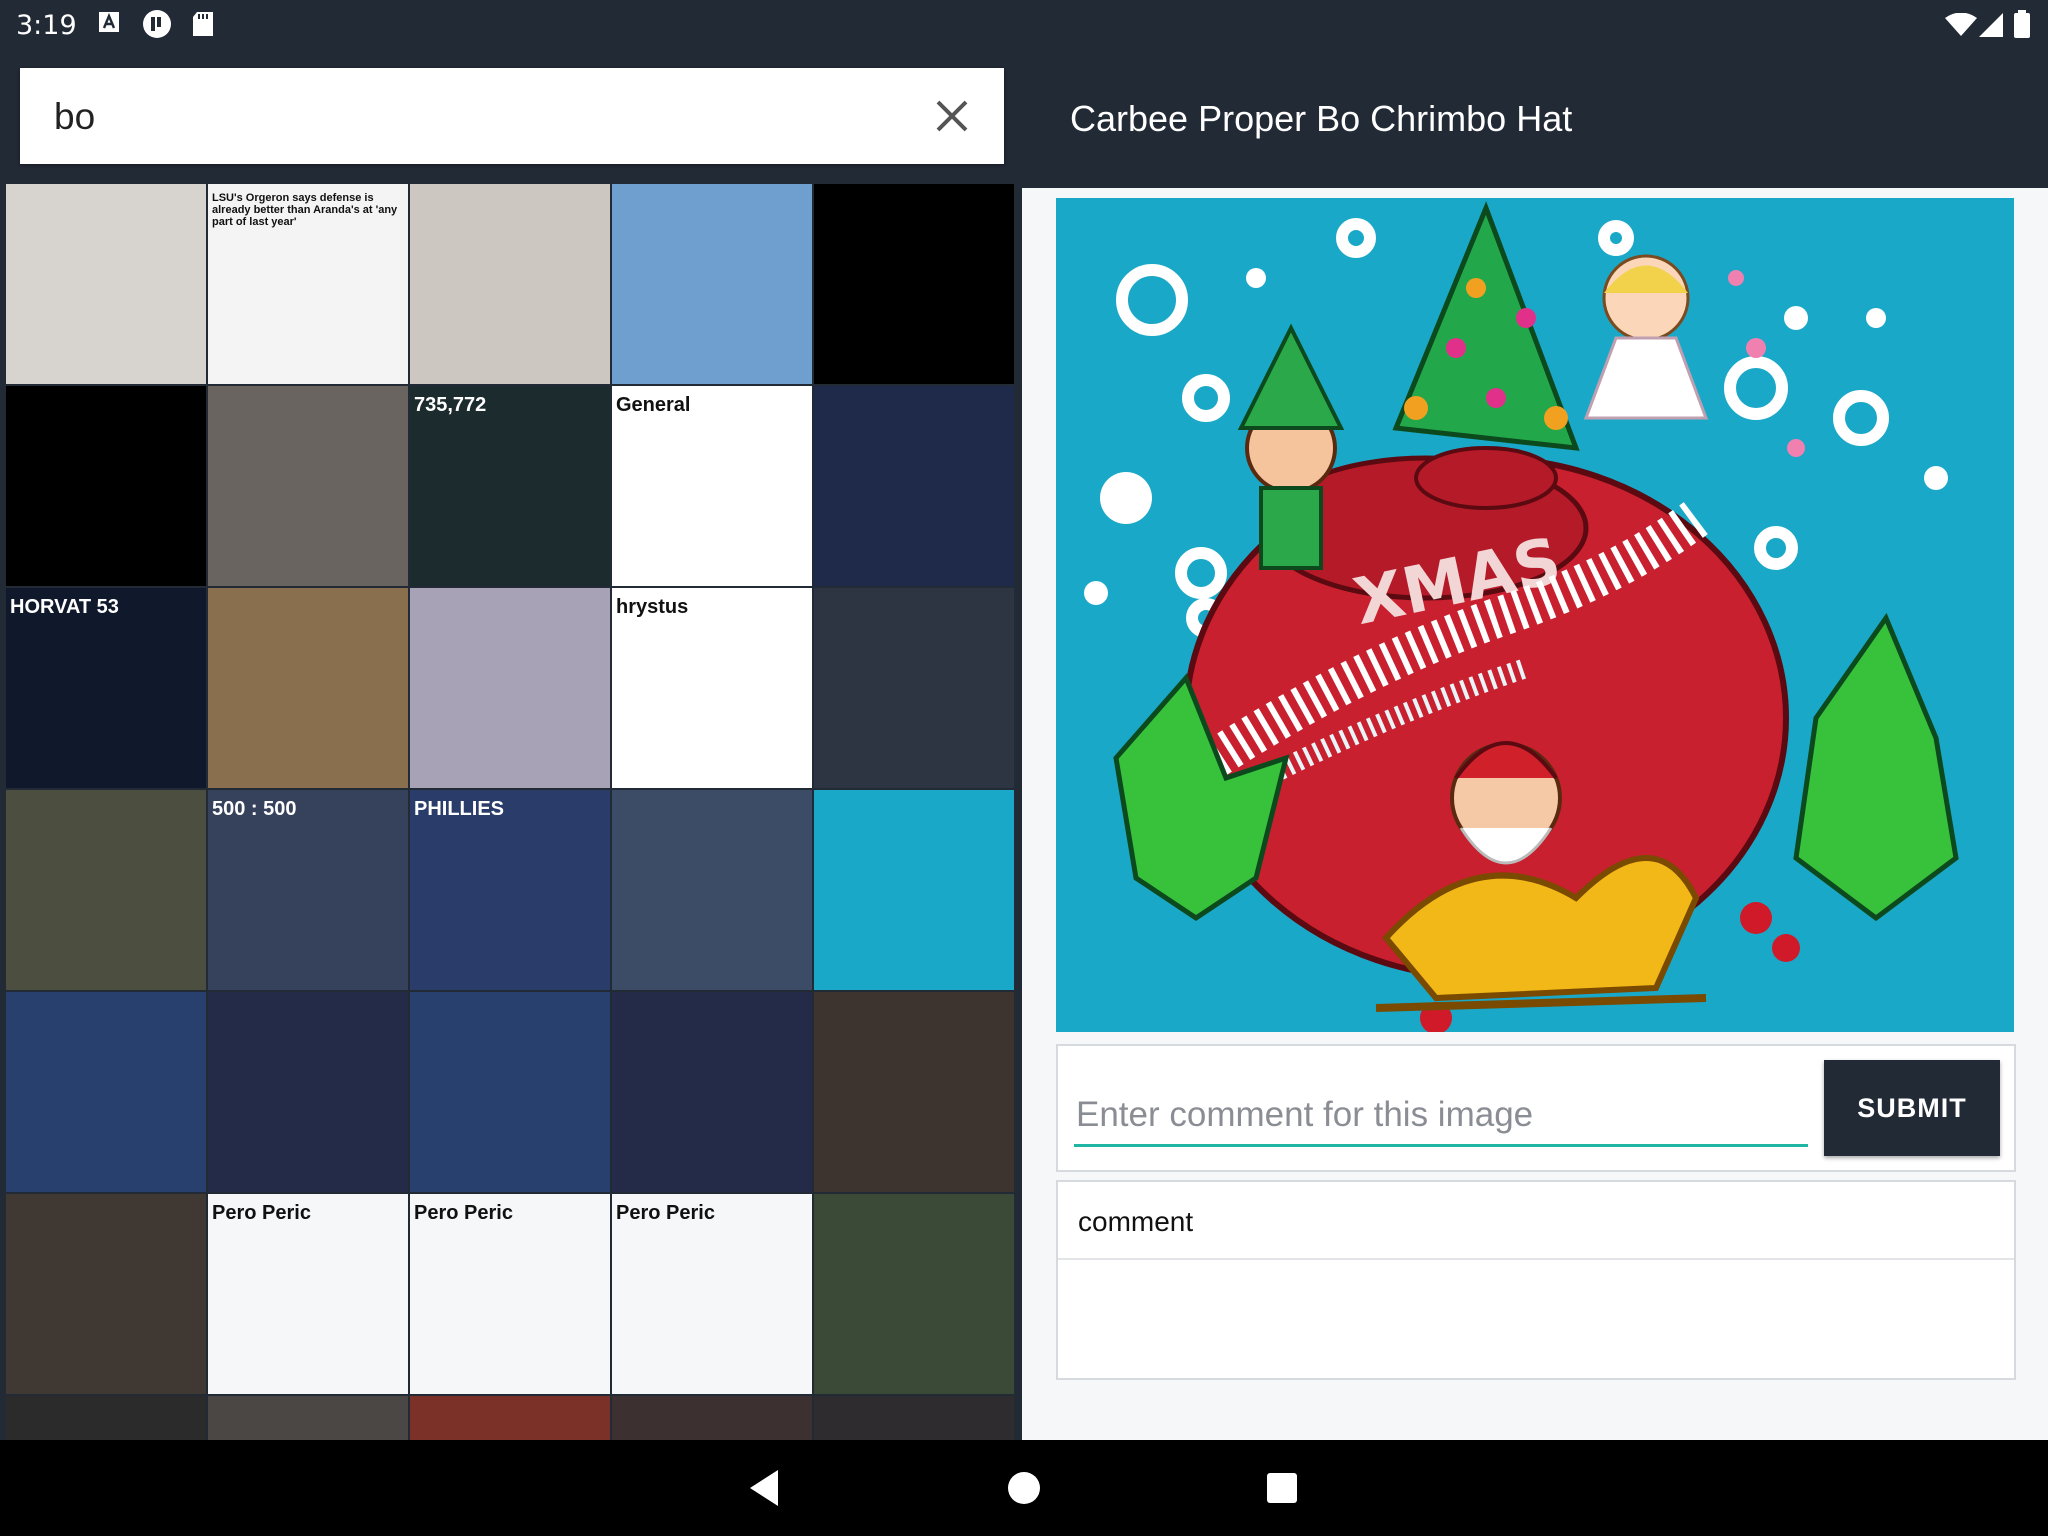 This screenshot has width=2048, height=1536. Describe the element at coordinates (914, 284) in the screenshot. I see `grid-image-green-stick` at that location.